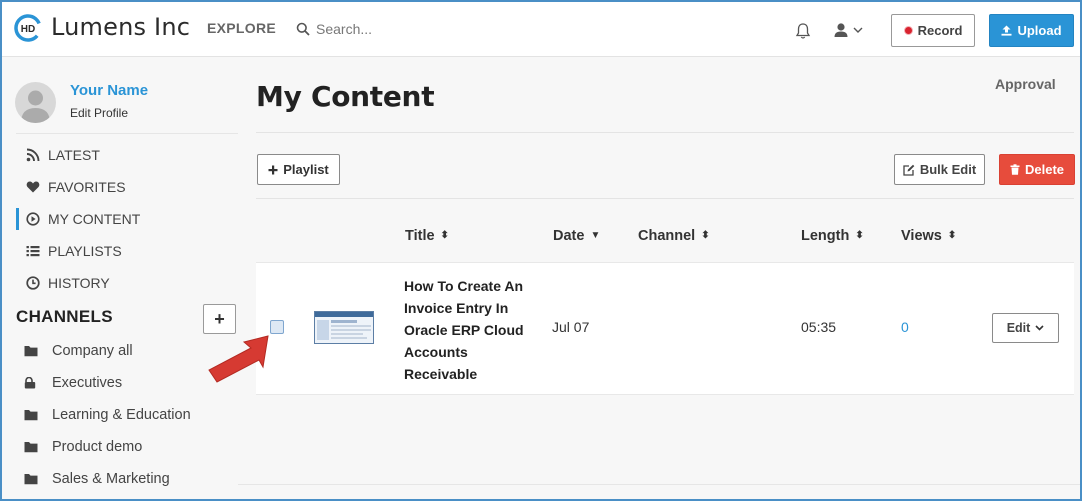 This screenshot has height=501, width=1082. What do you see at coordinates (1044, 169) in the screenshot?
I see `delete-label: Delete` at bounding box center [1044, 169].